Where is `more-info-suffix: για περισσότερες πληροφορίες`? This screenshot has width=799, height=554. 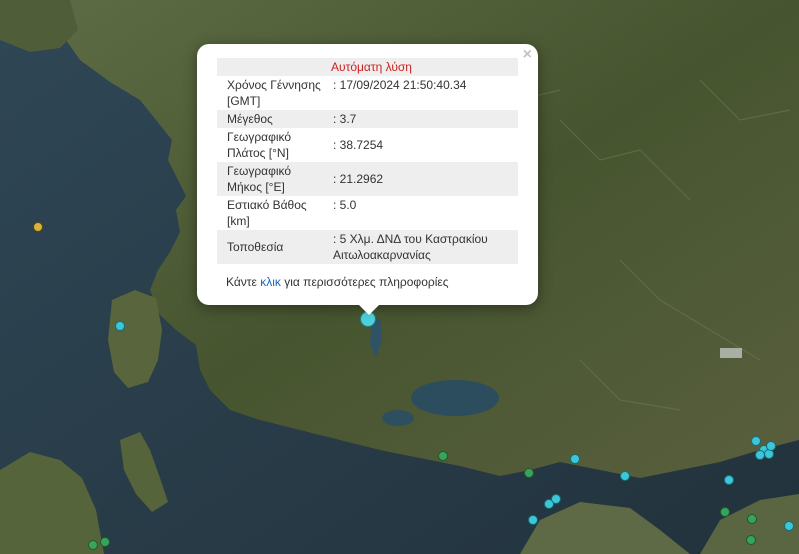 more-info-suffix: για περισσότερες πληροφορίες is located at coordinates (364, 282).